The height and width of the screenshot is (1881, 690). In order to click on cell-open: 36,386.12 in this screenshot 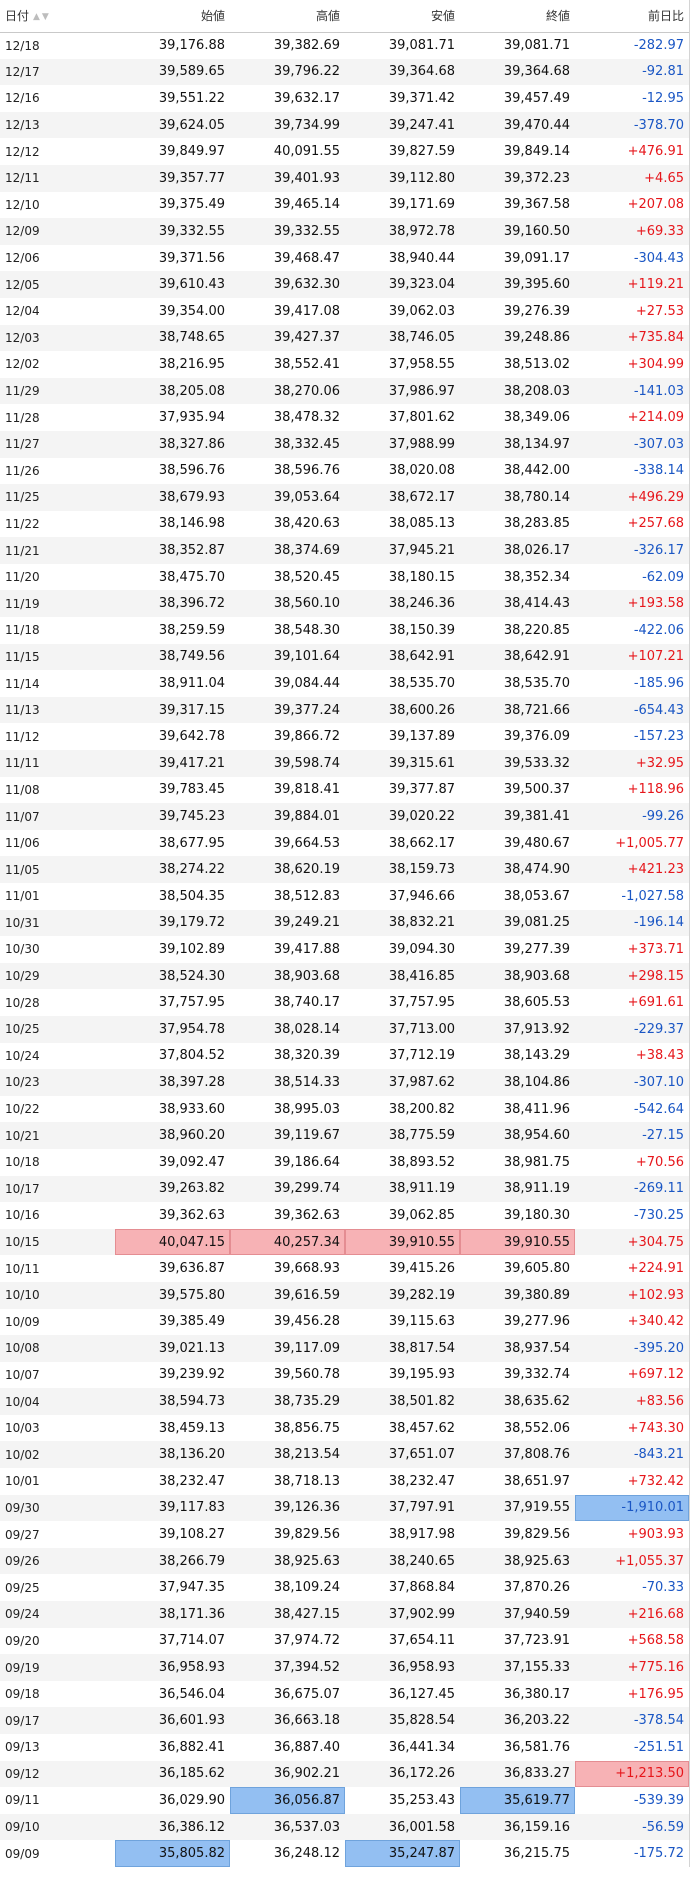, I will do `click(172, 1827)`.